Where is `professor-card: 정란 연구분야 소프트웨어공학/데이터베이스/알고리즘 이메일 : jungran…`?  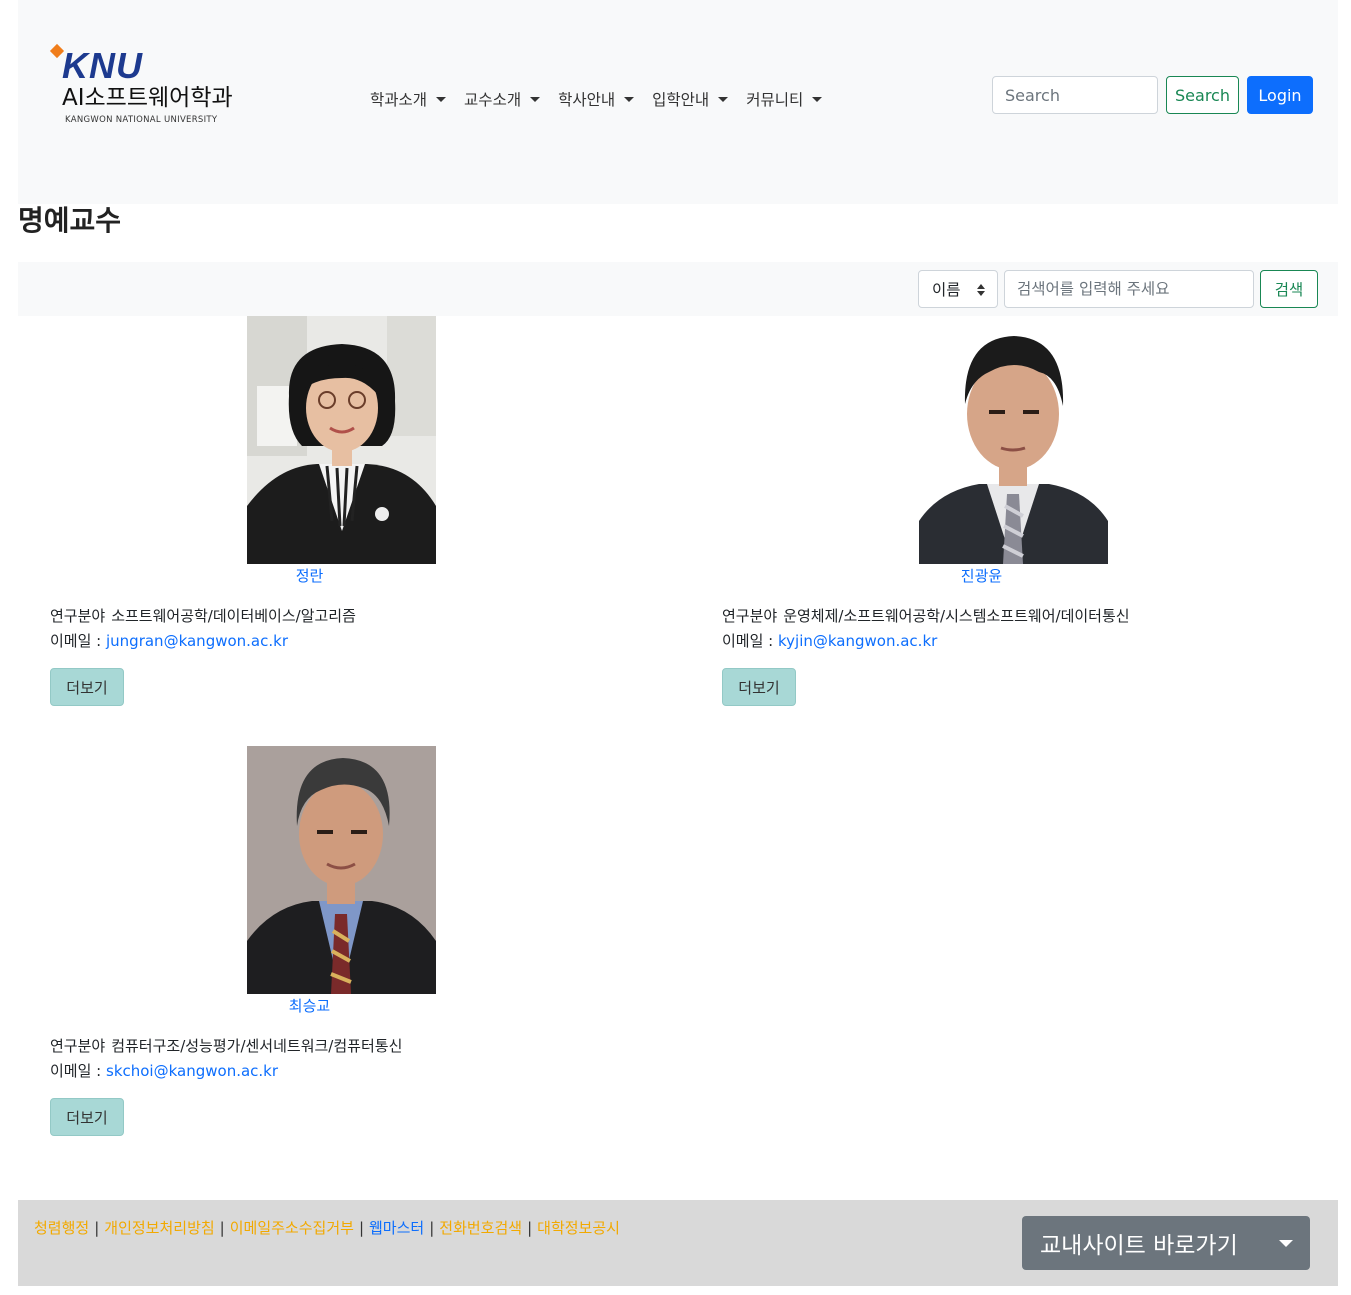
professor-card: 정란 연구분야 소프트웨어공학/데이터베이스/알고리즘 이메일 : jungran… is located at coordinates (318, 516).